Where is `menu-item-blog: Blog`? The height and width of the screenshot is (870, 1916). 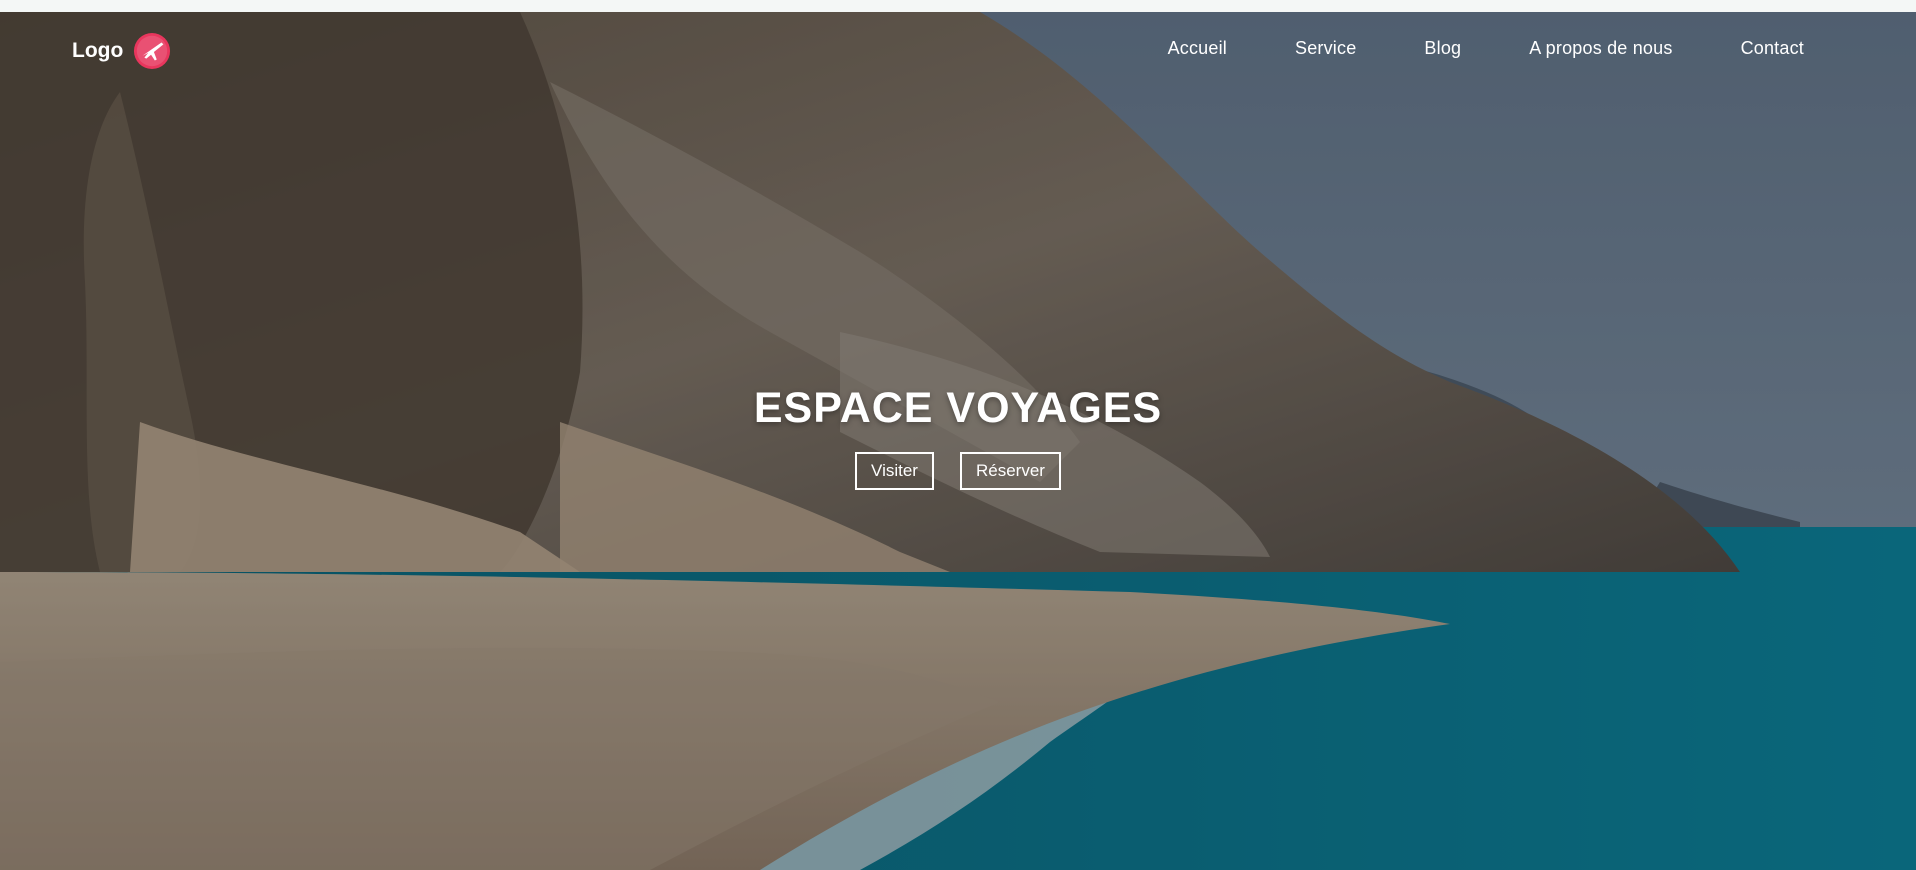 menu-item-blog: Blog is located at coordinates (1442, 48).